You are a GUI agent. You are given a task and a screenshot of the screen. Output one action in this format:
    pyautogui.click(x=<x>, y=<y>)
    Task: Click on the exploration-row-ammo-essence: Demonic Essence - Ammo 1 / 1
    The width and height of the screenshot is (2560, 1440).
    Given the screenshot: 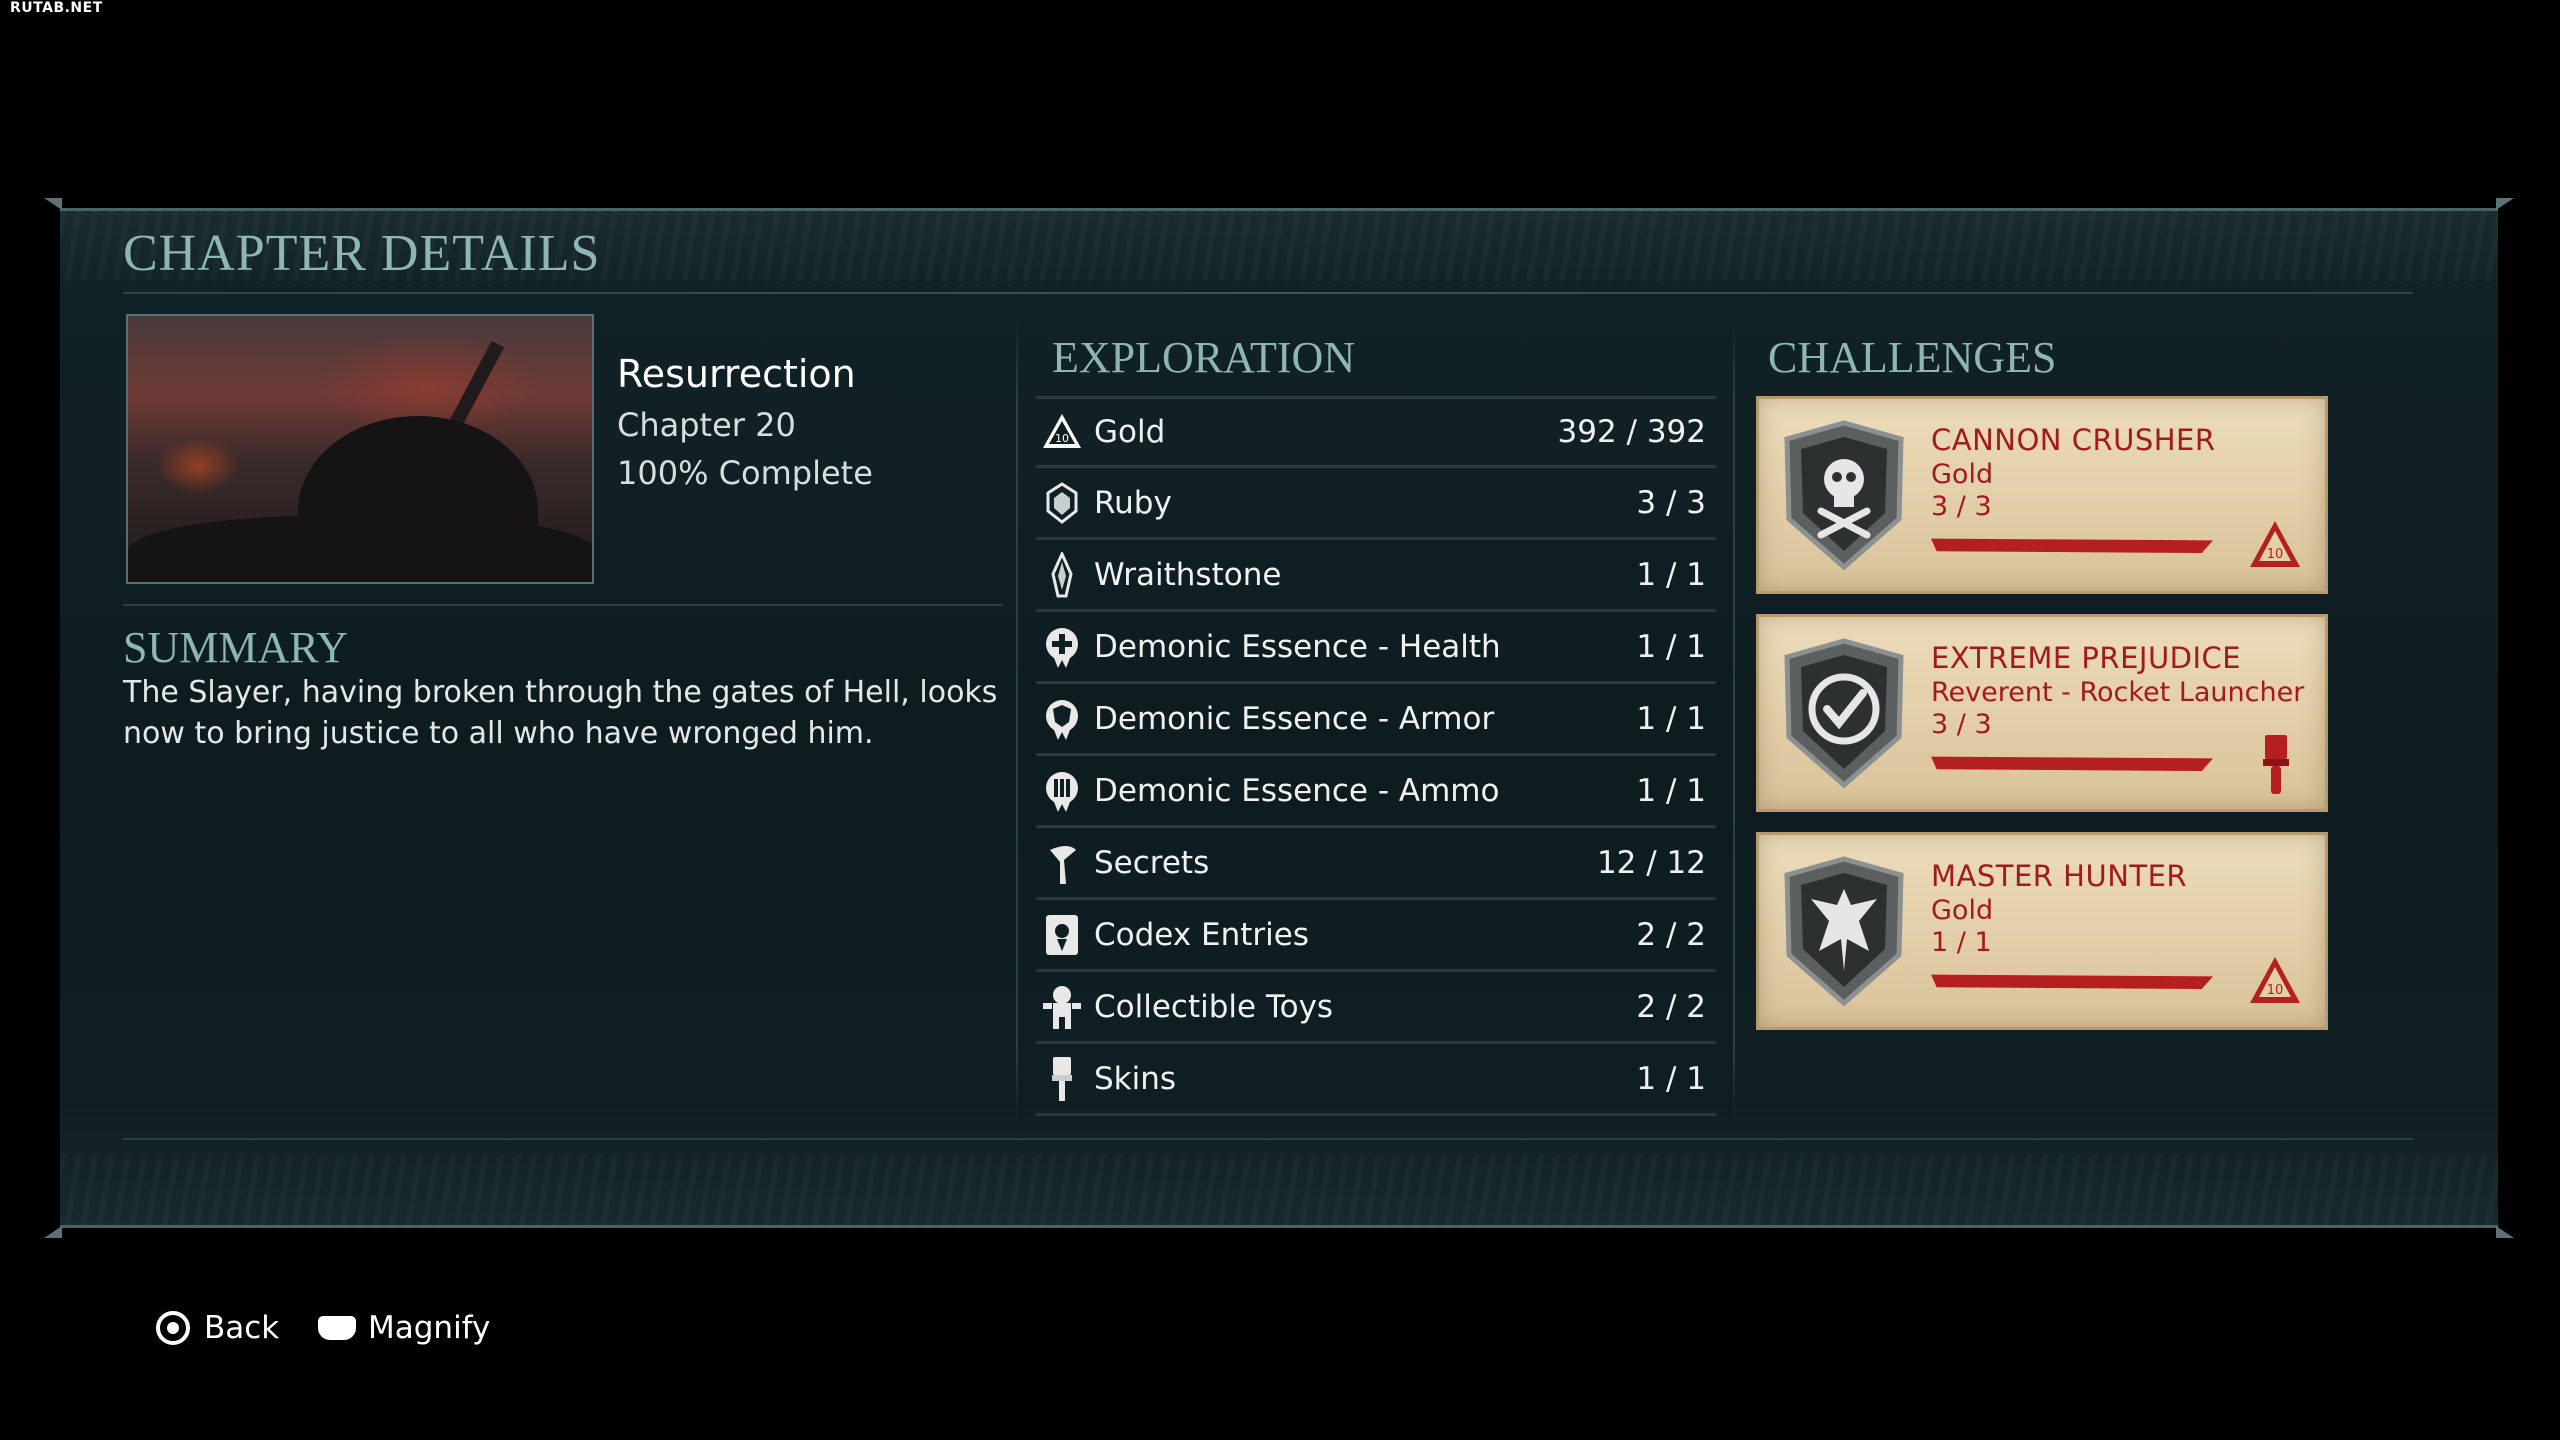 What is the action you would take?
    pyautogui.click(x=1376, y=792)
    